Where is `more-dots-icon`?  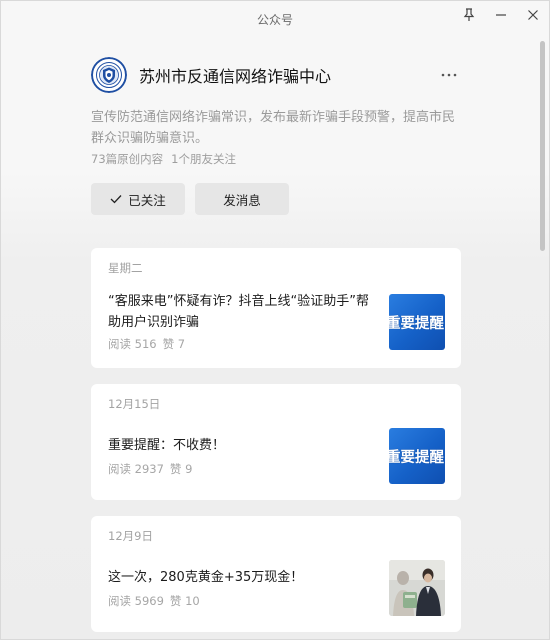 more-dots-icon is located at coordinates (449, 75).